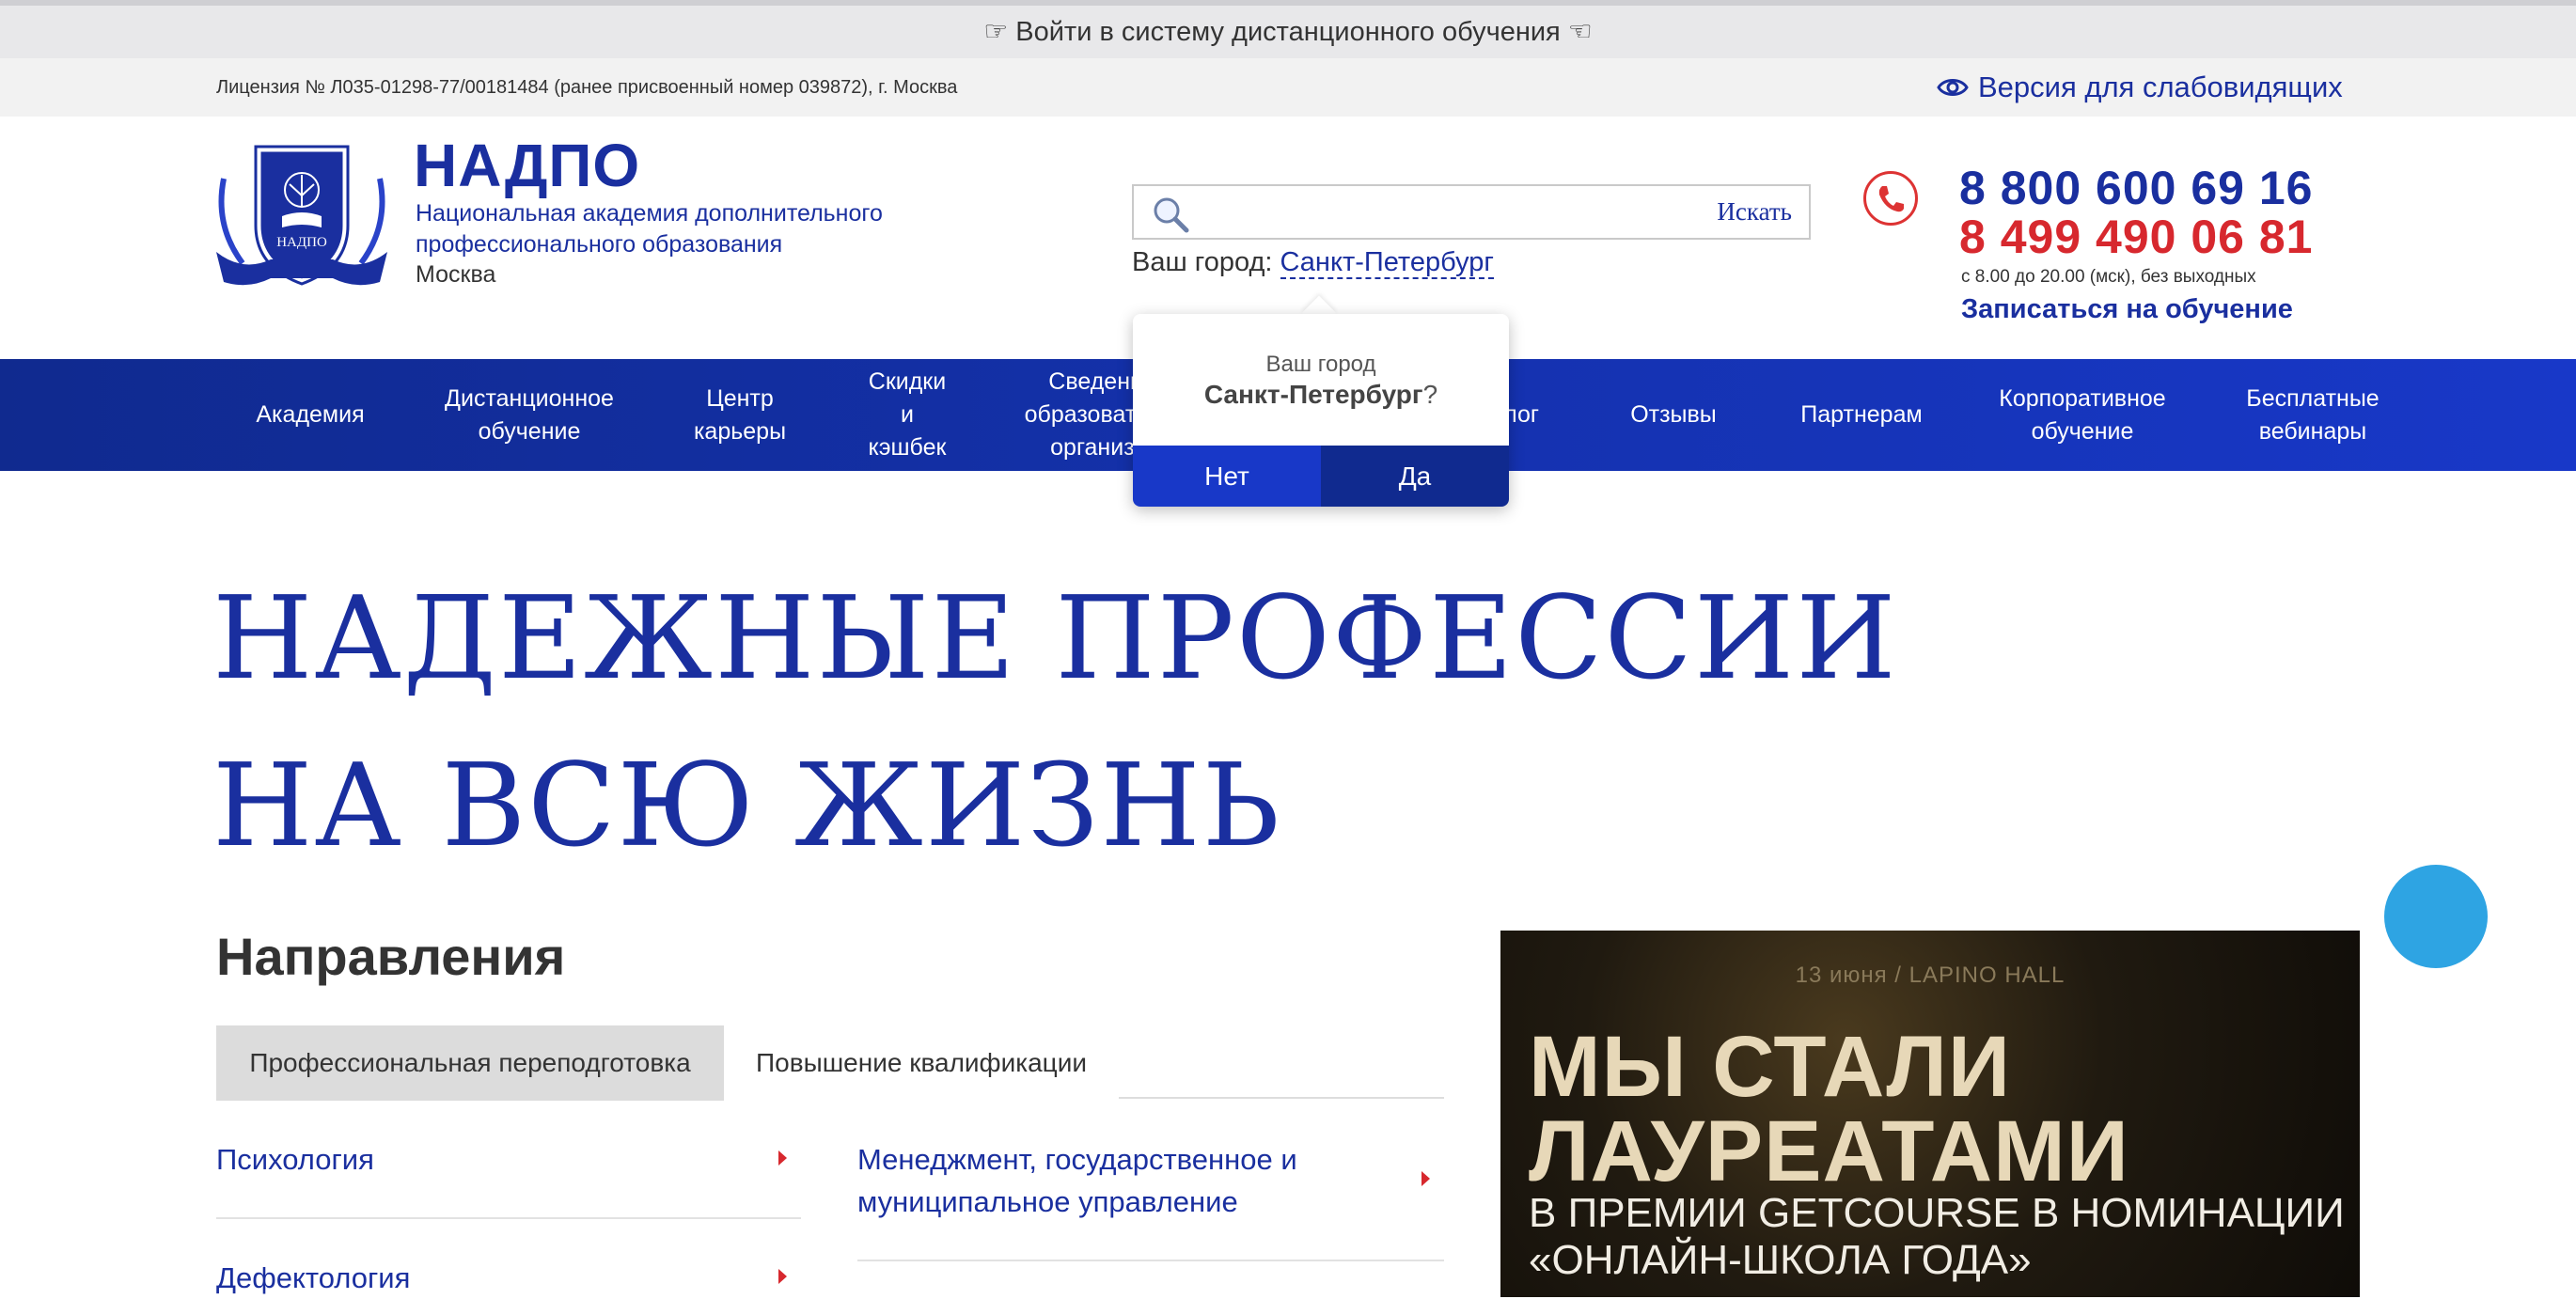 Image resolution: width=2576 pixels, height=1299 pixels. Describe the element at coordinates (2108, 277) in the screenshot. I see `working-hours: с 8.00 до 20.00 (мск), без выходных` at that location.